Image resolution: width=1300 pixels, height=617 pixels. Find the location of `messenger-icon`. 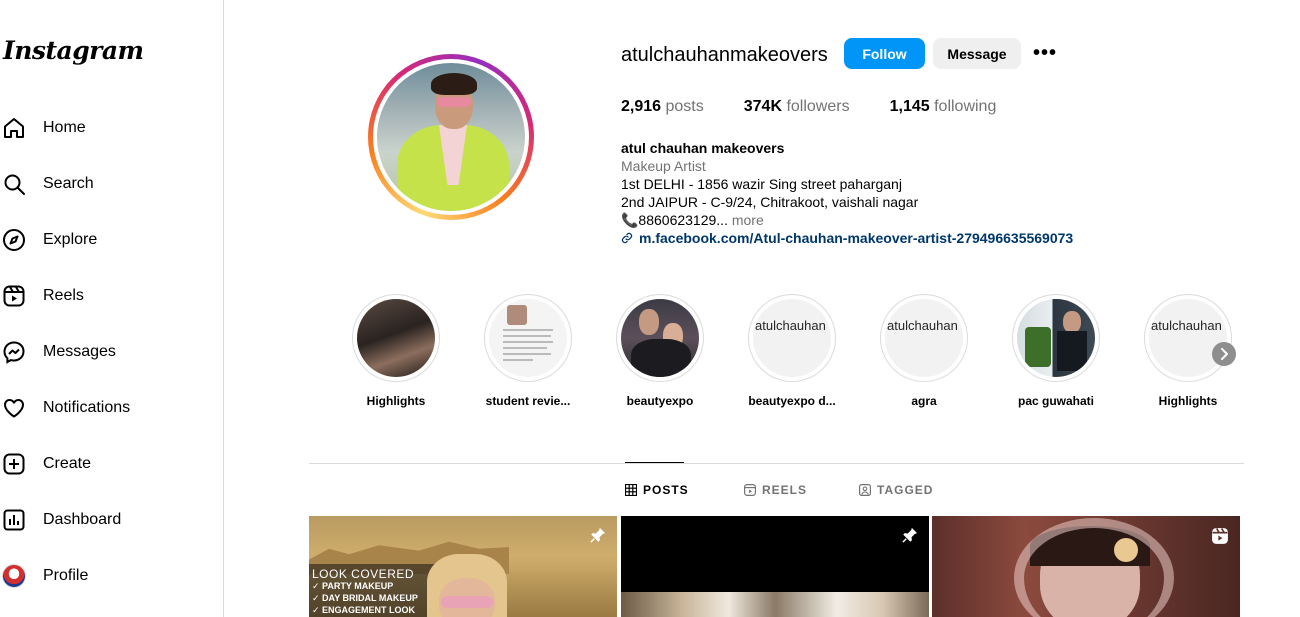

messenger-icon is located at coordinates (14, 352).